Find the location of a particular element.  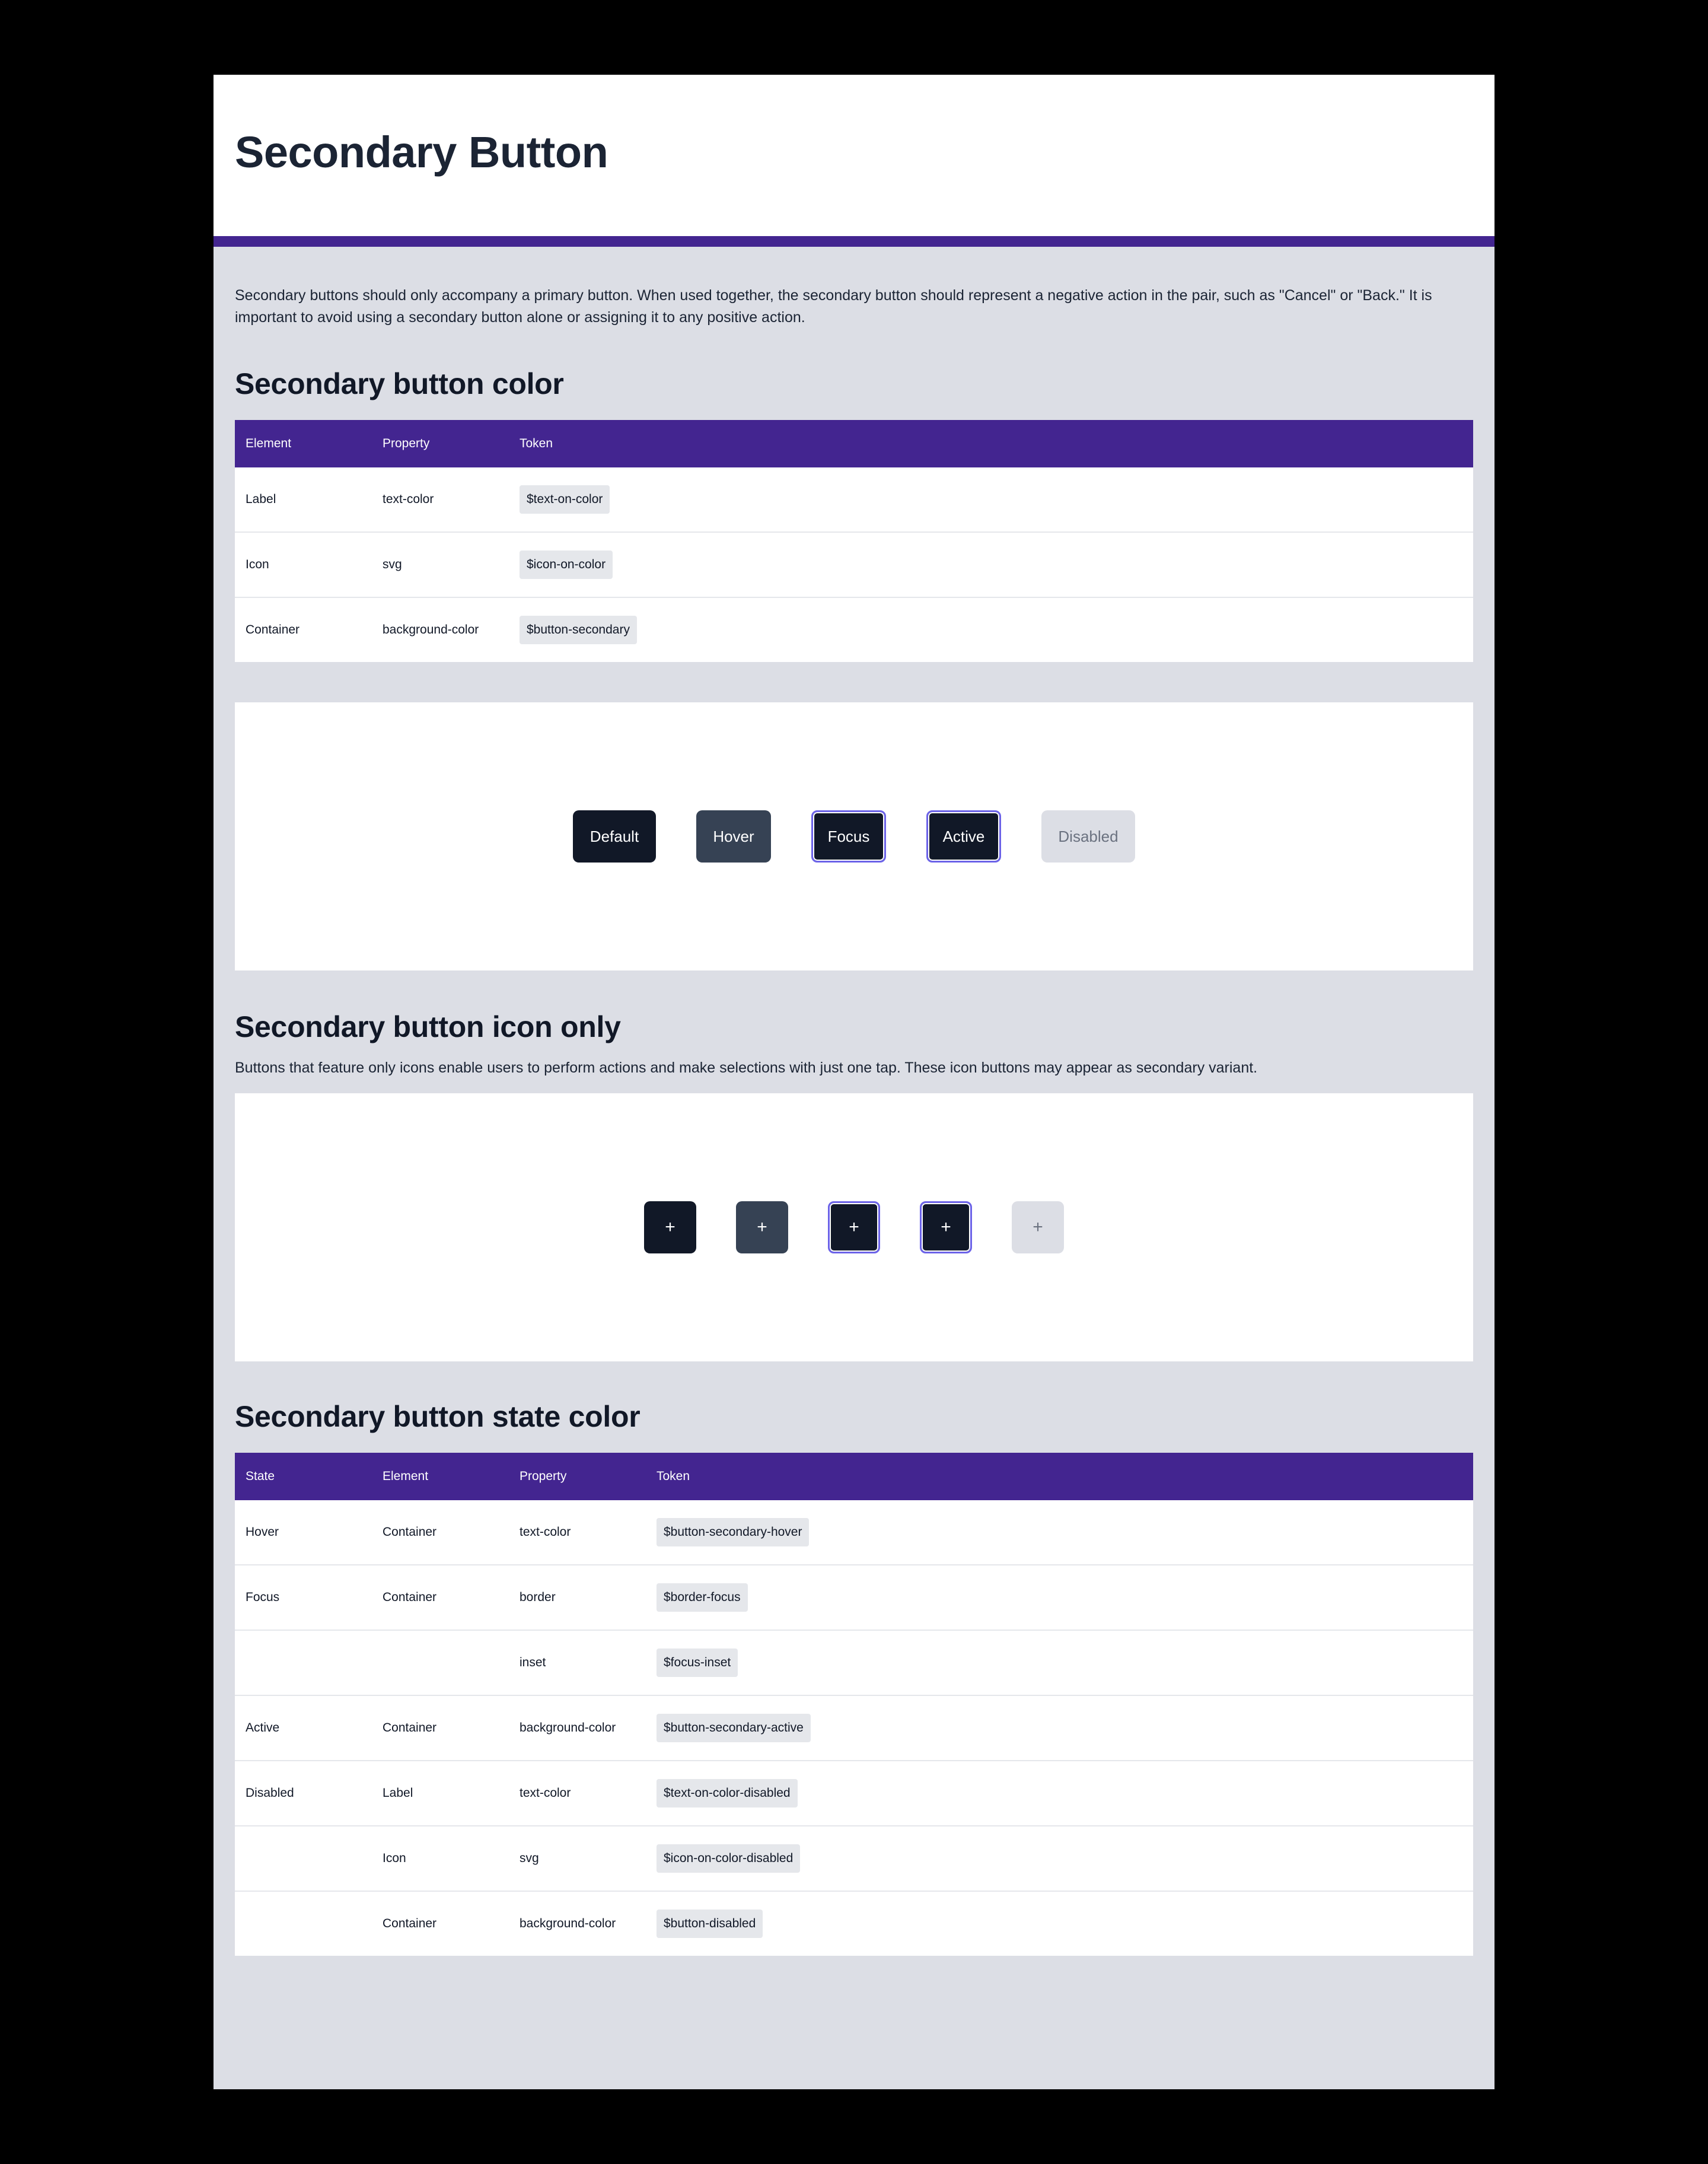

cell-state: Focus is located at coordinates (303, 1597).